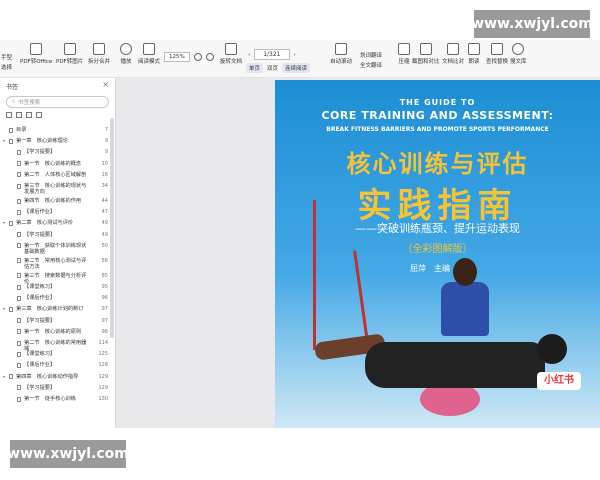  I want to click on toc-item-page: 125, so click(103, 354).